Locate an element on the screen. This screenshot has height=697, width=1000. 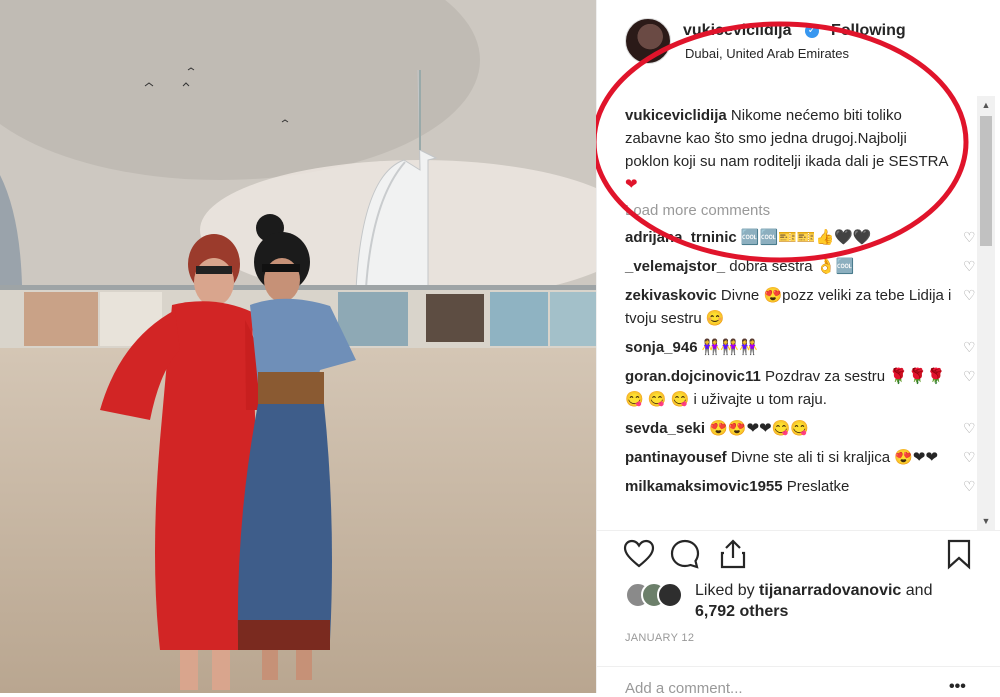
username-link: vukiceviclidija is located at coordinates (737, 31).